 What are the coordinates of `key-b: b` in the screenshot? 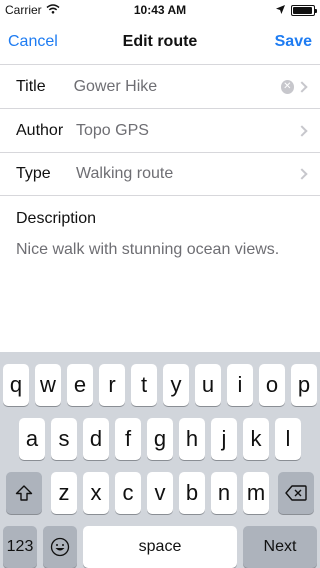 It's located at (192, 493).